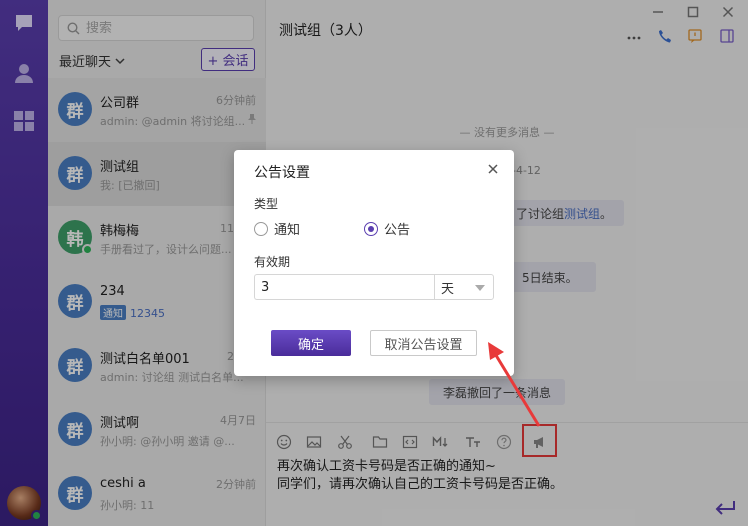 The image size is (748, 526). Describe the element at coordinates (397, 230) in the screenshot. I see `radio-label: 公告` at that location.